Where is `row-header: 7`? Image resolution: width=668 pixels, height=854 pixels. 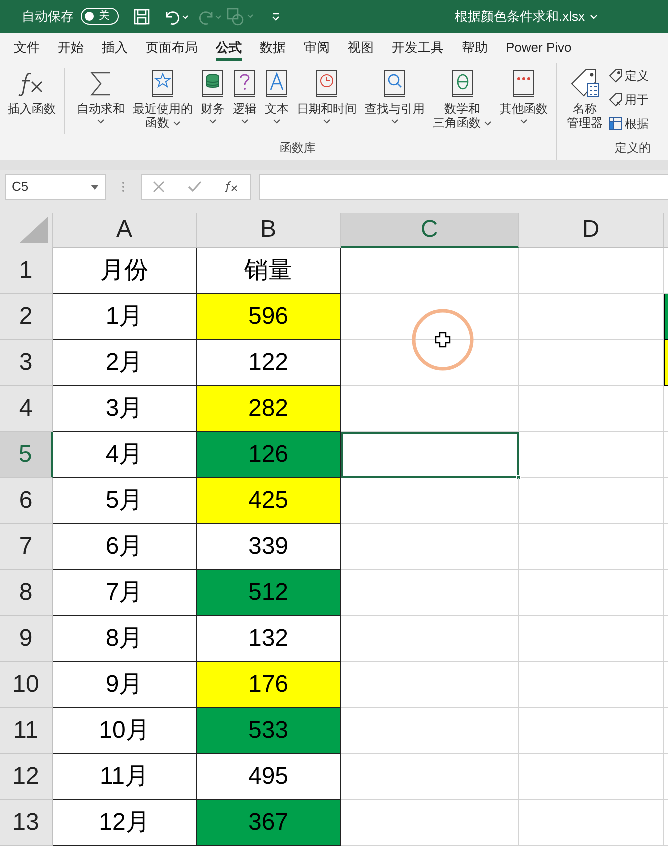 row-header: 7 is located at coordinates (26, 547).